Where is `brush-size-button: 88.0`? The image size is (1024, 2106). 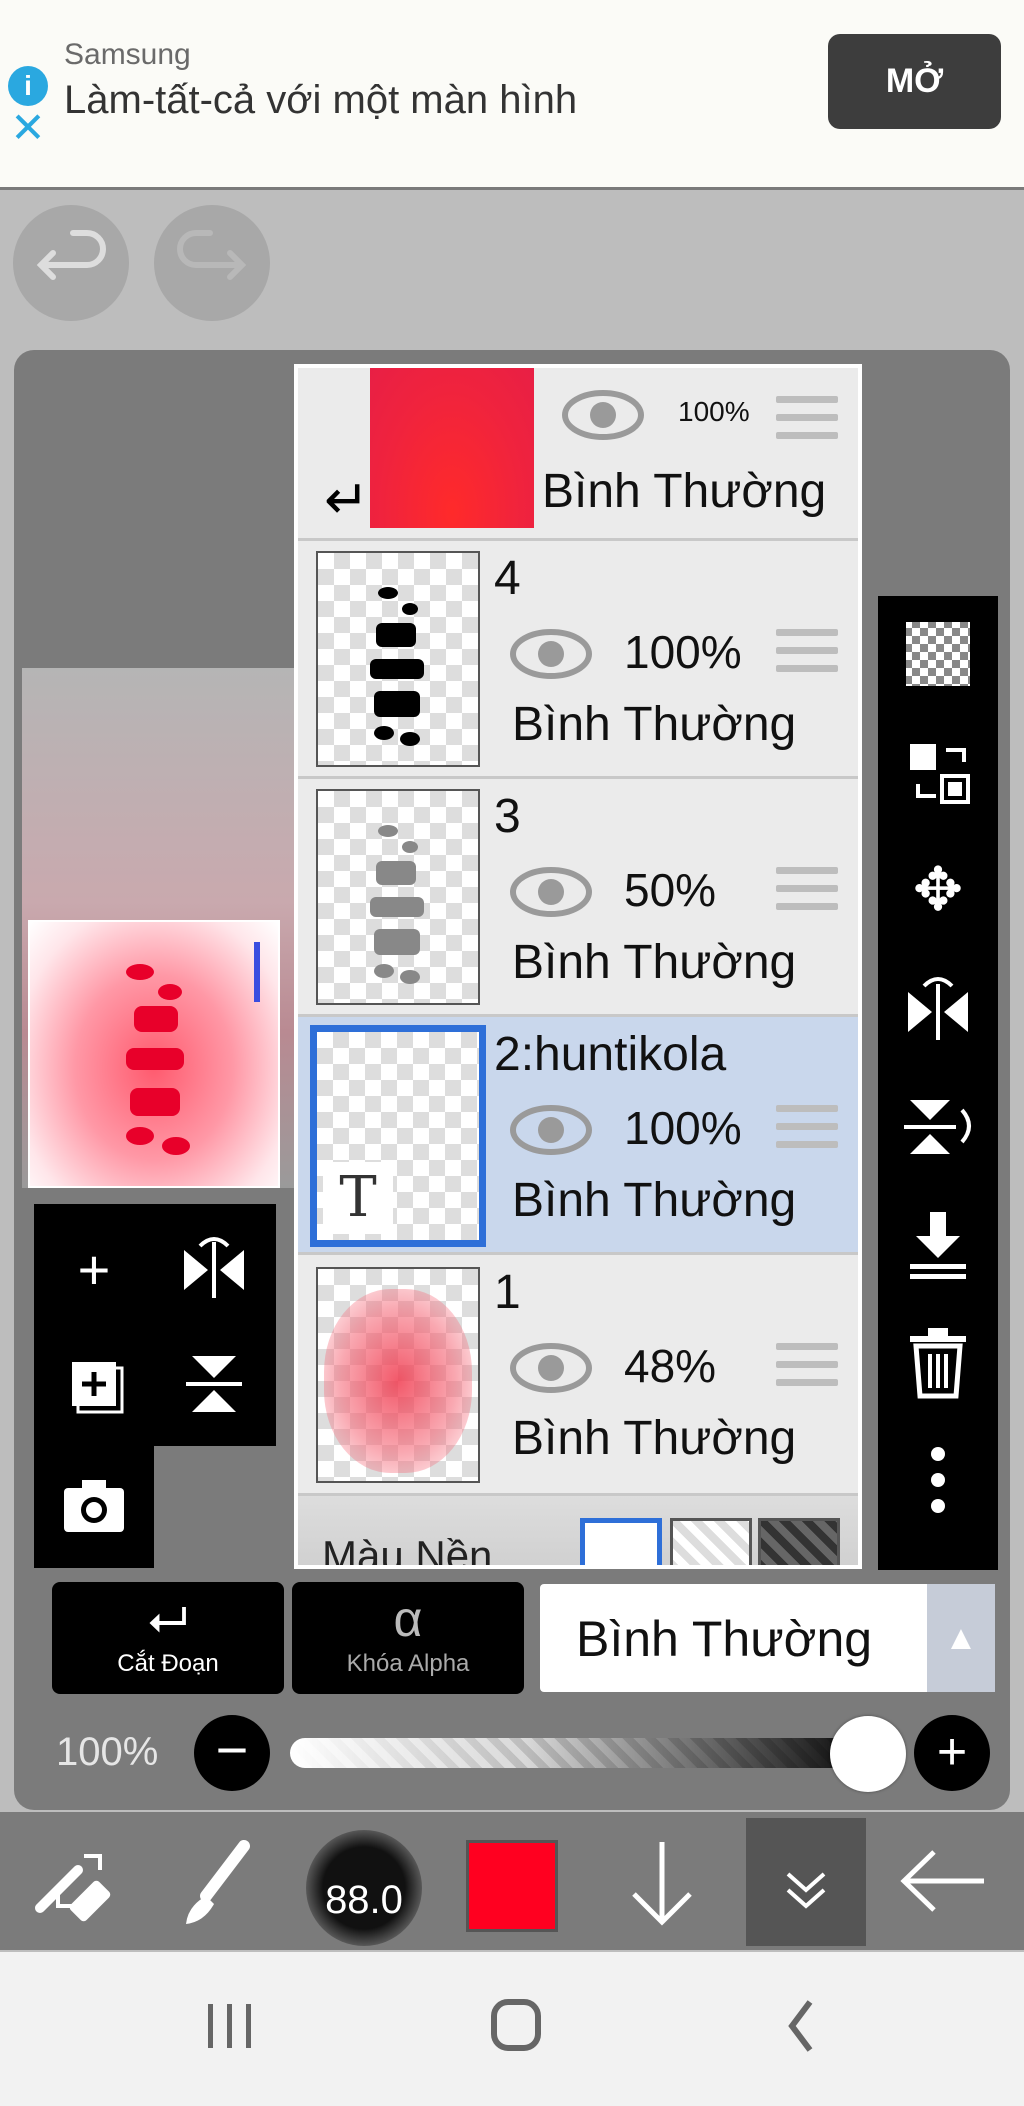 brush-size-button: 88.0 is located at coordinates (364, 1888).